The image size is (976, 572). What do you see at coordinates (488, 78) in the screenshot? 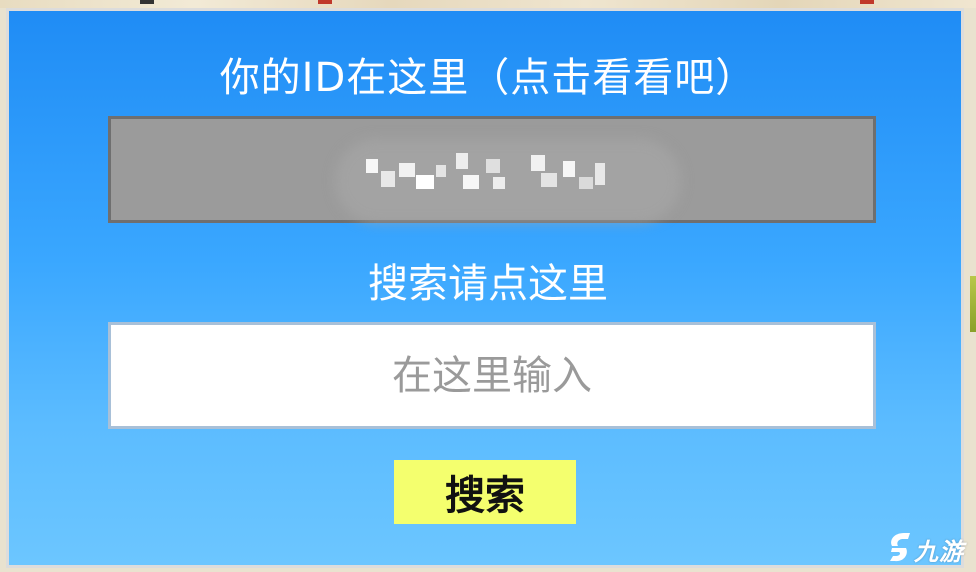
I see `id-title: 你的ID在这里（点击看看吧）` at bounding box center [488, 78].